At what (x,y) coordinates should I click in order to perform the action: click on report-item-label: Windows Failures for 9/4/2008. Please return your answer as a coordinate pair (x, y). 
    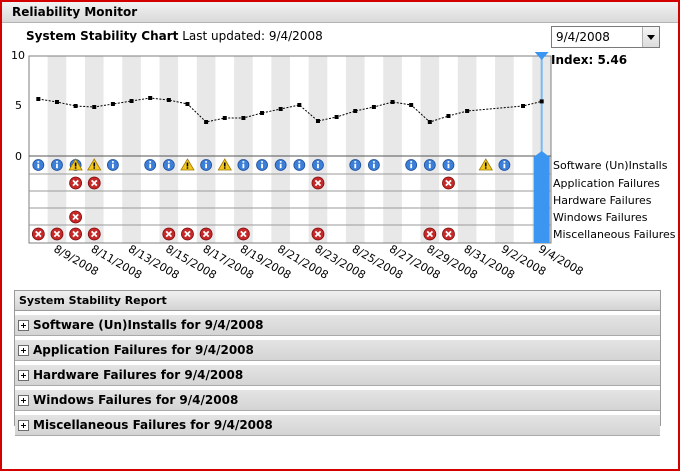
    Looking at the image, I should click on (136, 400).